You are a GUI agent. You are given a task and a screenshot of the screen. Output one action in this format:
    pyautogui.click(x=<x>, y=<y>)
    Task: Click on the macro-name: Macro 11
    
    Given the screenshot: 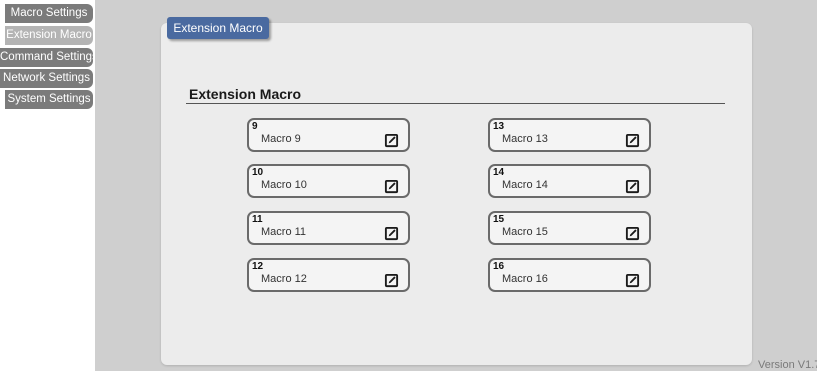 What is the action you would take?
    pyautogui.click(x=284, y=232)
    